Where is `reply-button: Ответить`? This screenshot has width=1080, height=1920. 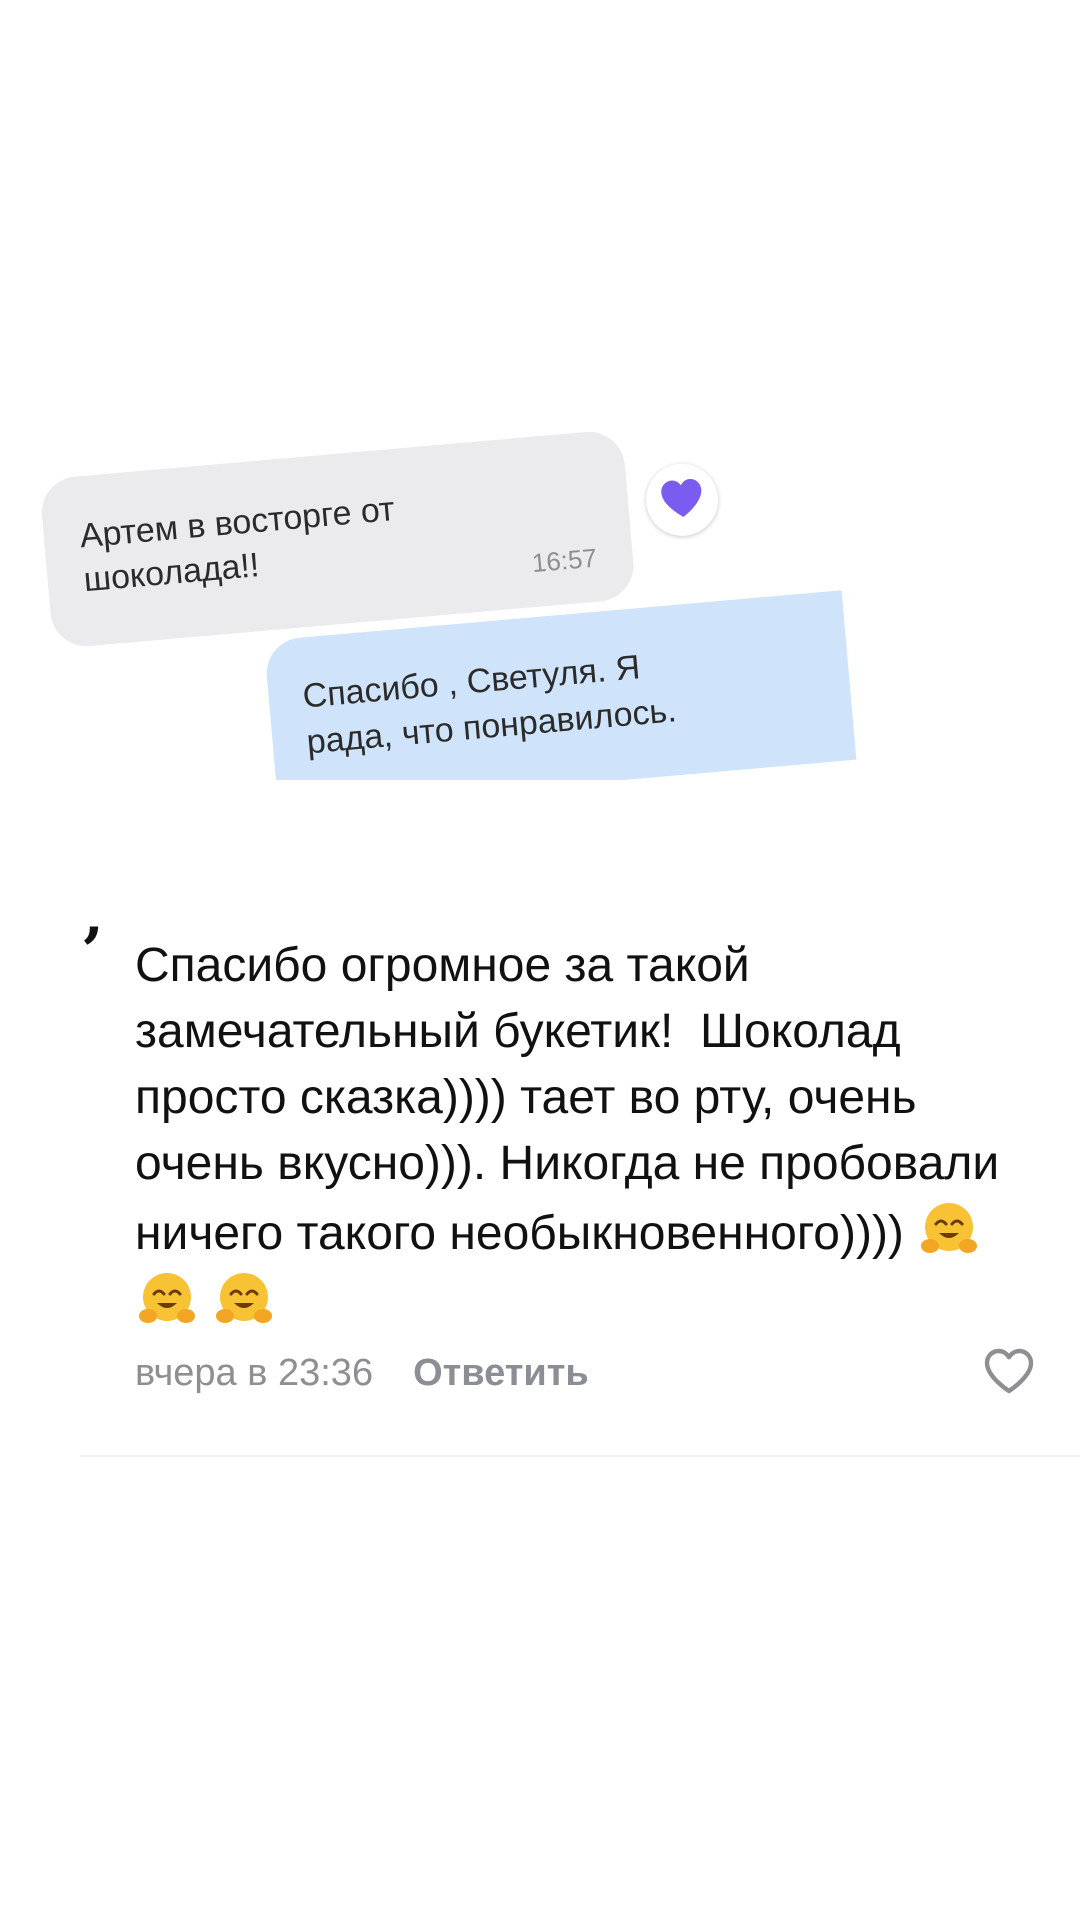 reply-button: Ответить is located at coordinates (501, 1373).